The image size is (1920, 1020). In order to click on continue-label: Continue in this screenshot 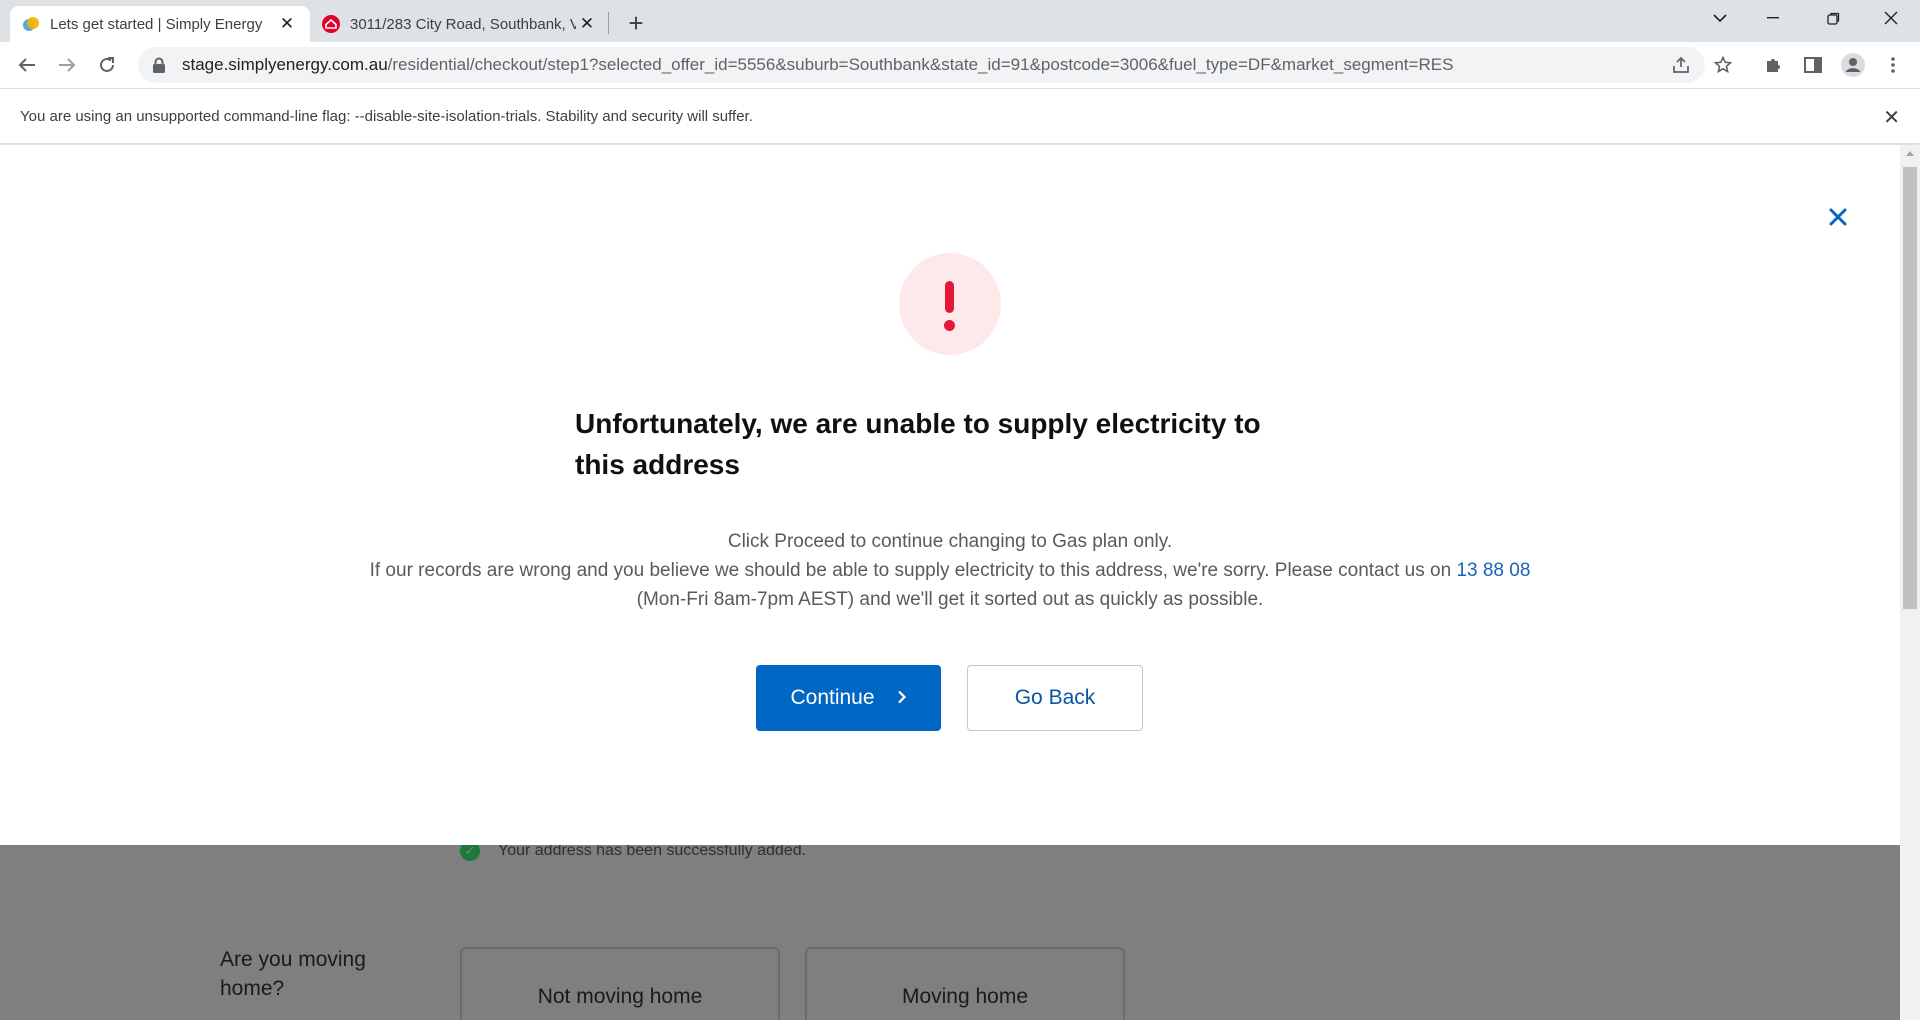, I will do `click(832, 697)`.